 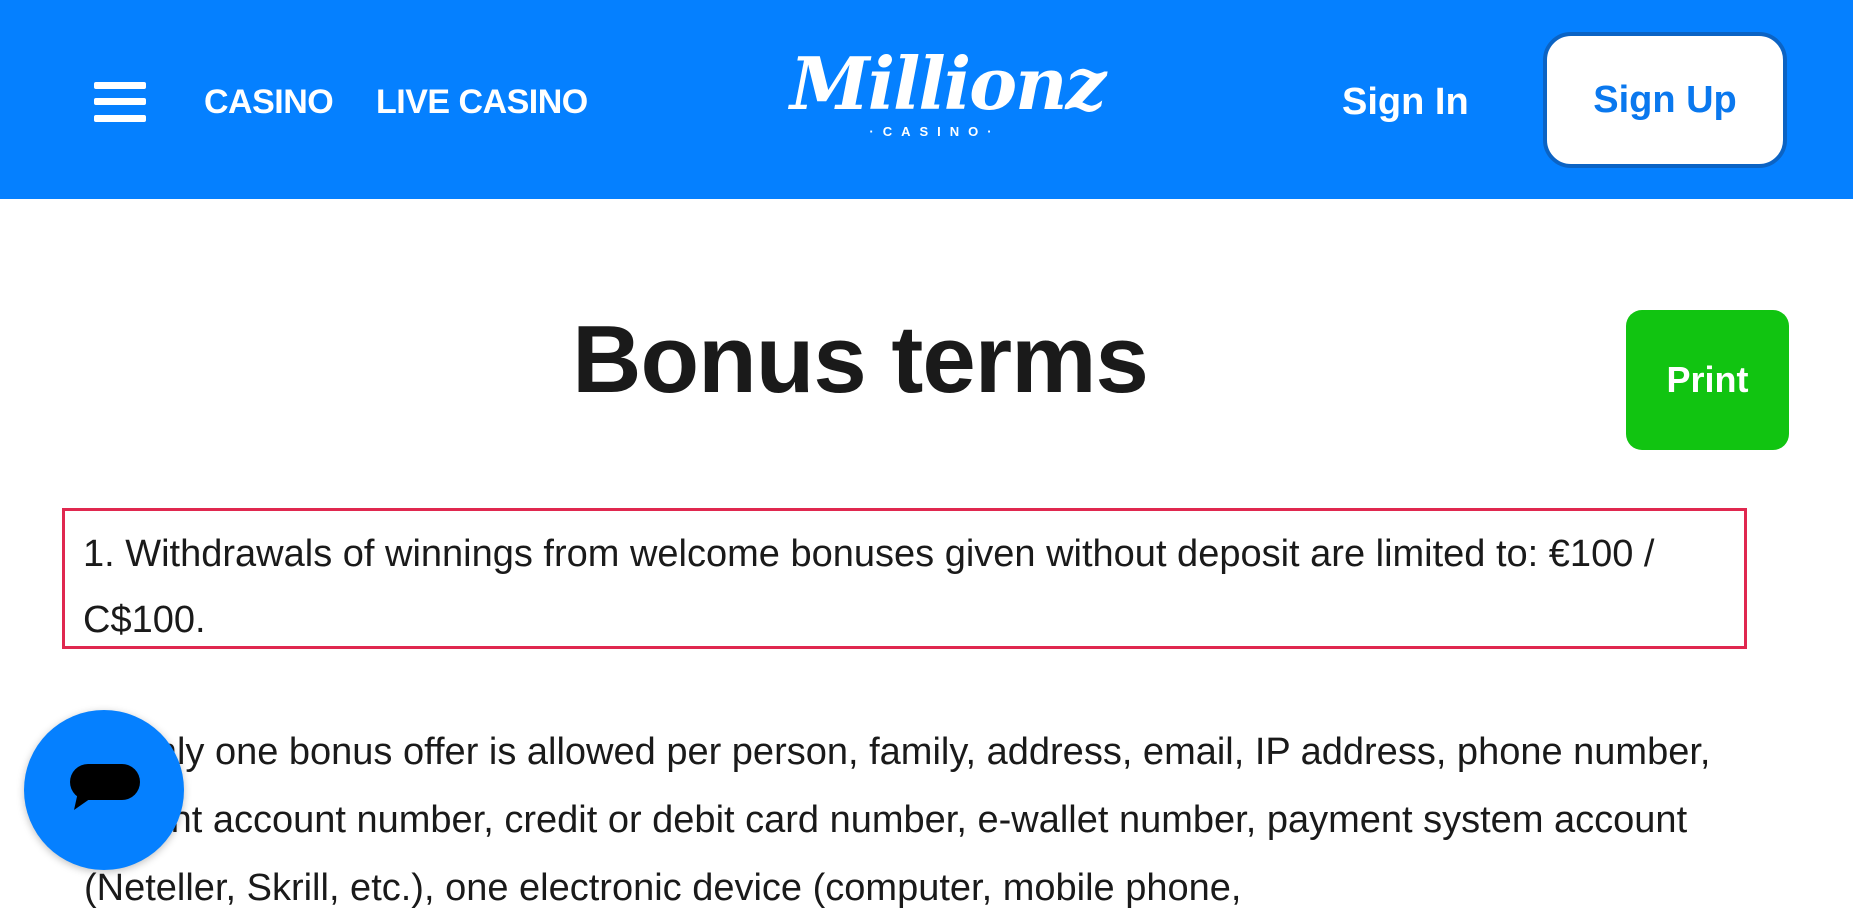 I want to click on chat-widget-button, so click(x=104, y=790).